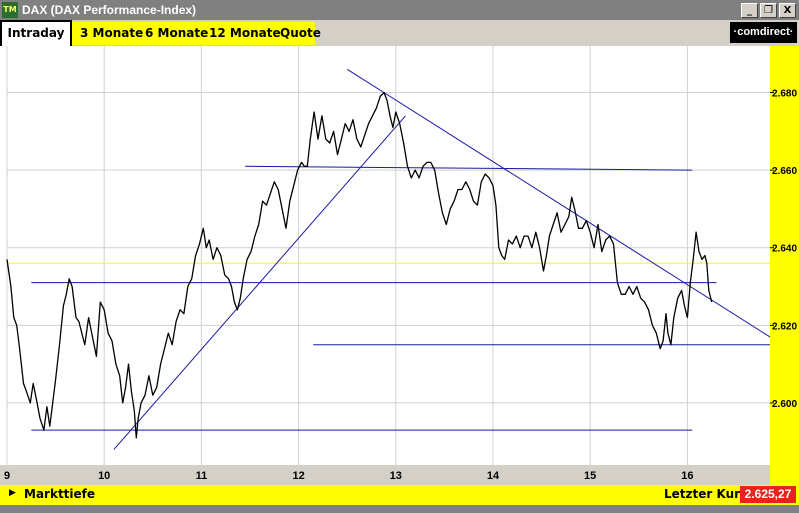 Image resolution: width=799 pixels, height=513 pixels. I want to click on x-tick-label: 13, so click(396, 476).